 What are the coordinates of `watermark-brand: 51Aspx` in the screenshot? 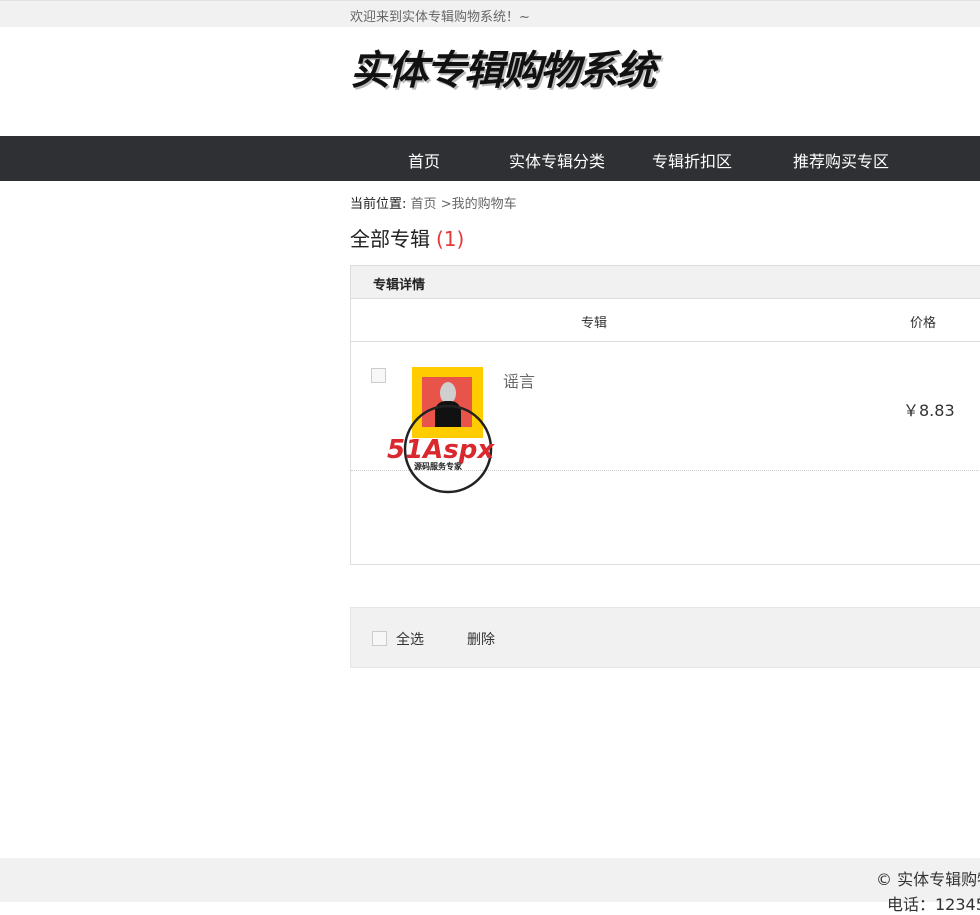 It's located at (441, 450).